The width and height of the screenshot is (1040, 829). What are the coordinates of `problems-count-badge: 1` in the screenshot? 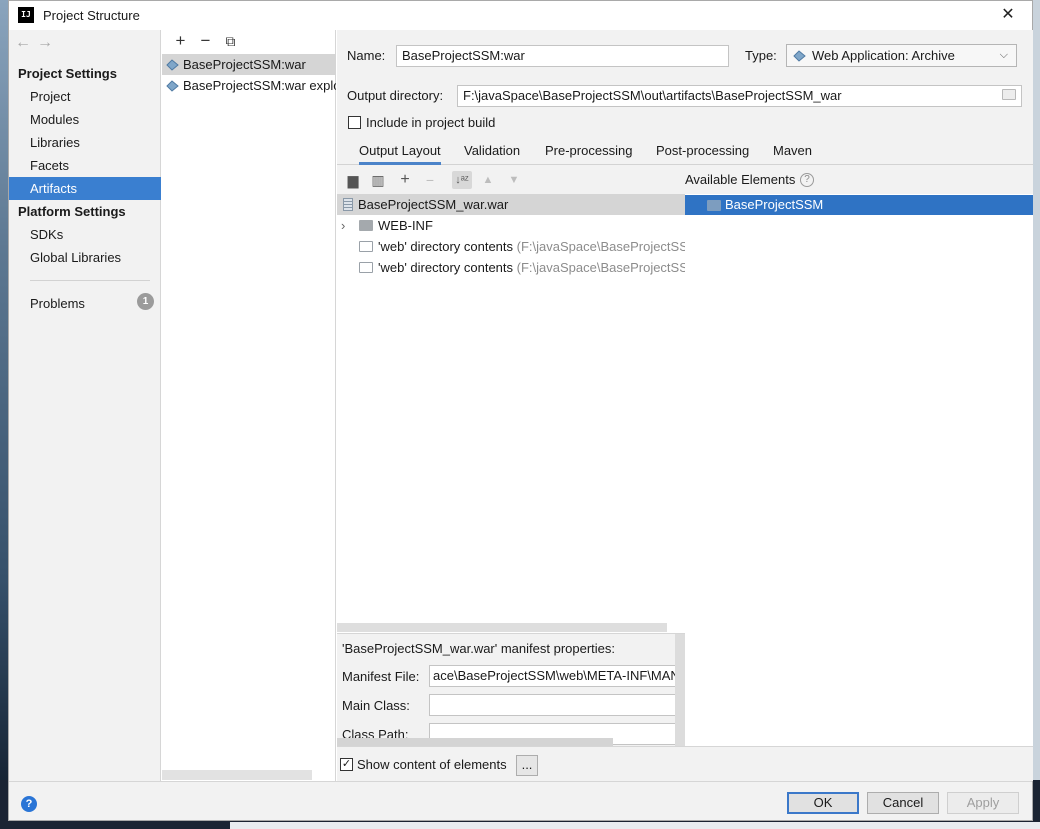 It's located at (145, 301).